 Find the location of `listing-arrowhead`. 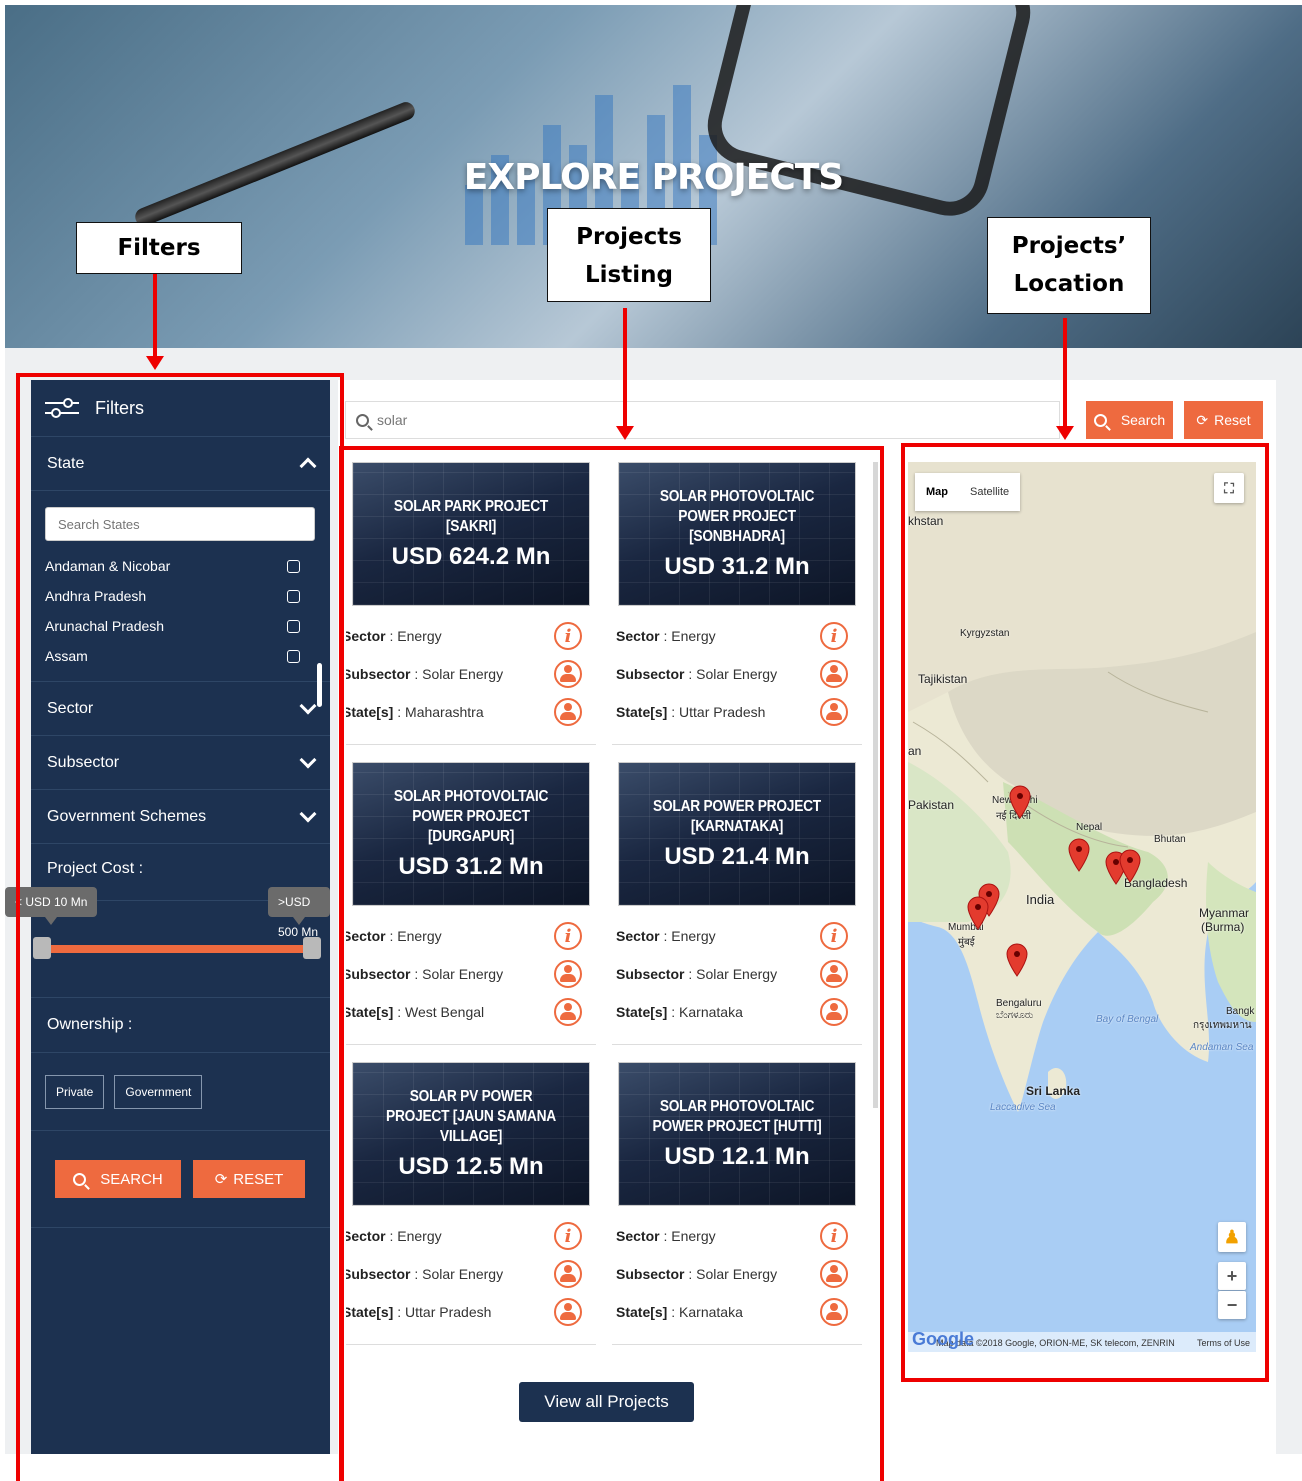

listing-arrowhead is located at coordinates (625, 433).